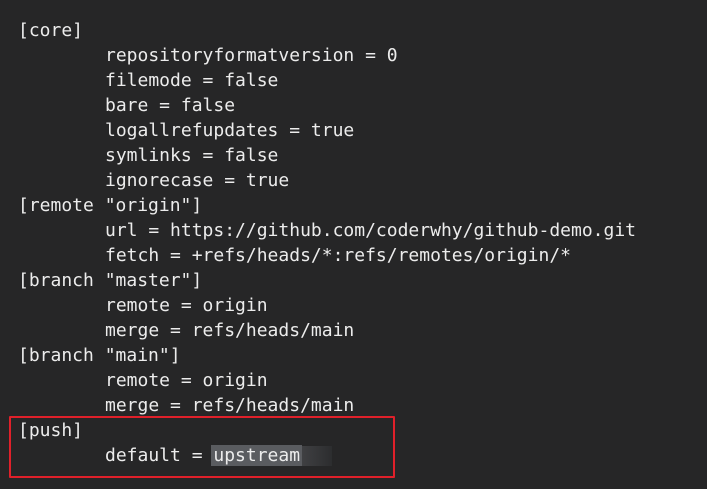  Describe the element at coordinates (192, 155) in the screenshot. I see `config-entry: symlinks = false` at that location.